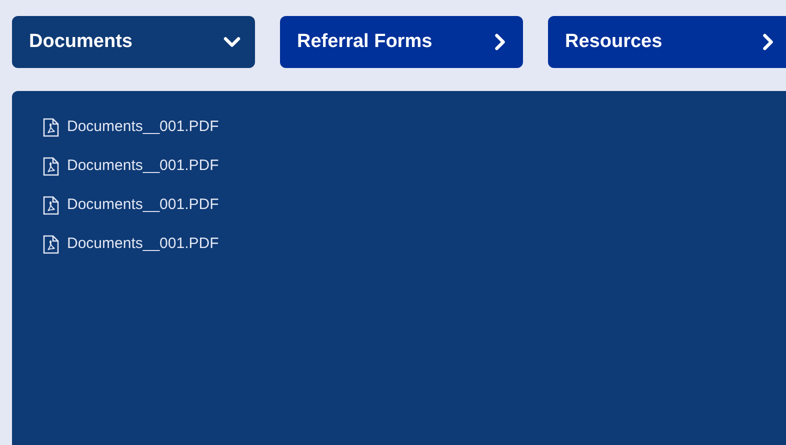 This screenshot has height=445, width=786. Describe the element at coordinates (133, 42) in the screenshot. I see `accordion-tab: Documents` at that location.